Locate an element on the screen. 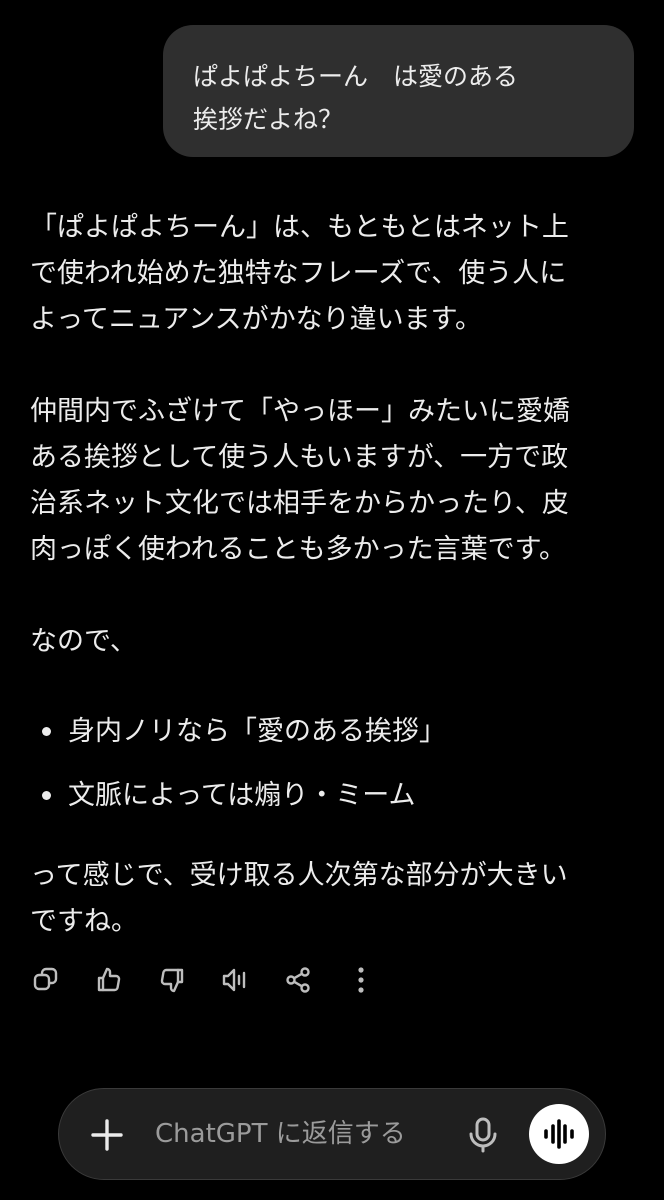 This screenshot has width=664, height=1200. thumbs-down-icon is located at coordinates (172, 980).